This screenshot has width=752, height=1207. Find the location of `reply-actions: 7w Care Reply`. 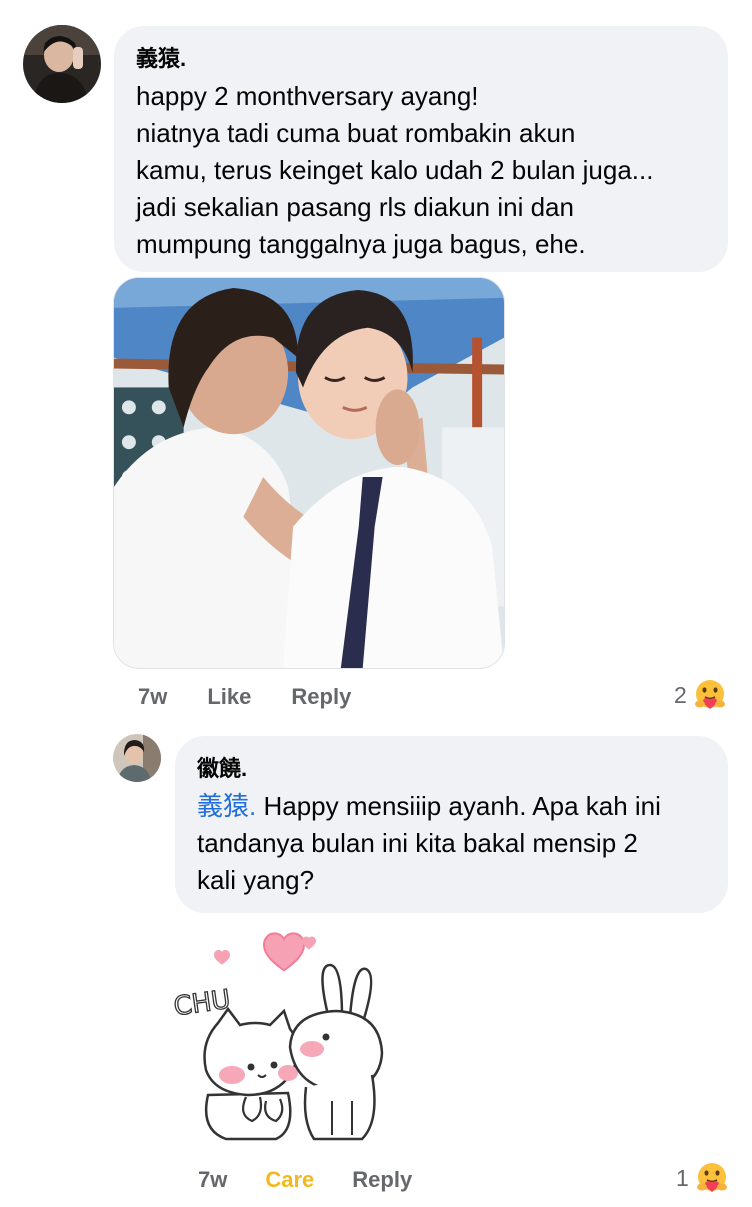

reply-actions: 7w Care Reply is located at coordinates (305, 1180).